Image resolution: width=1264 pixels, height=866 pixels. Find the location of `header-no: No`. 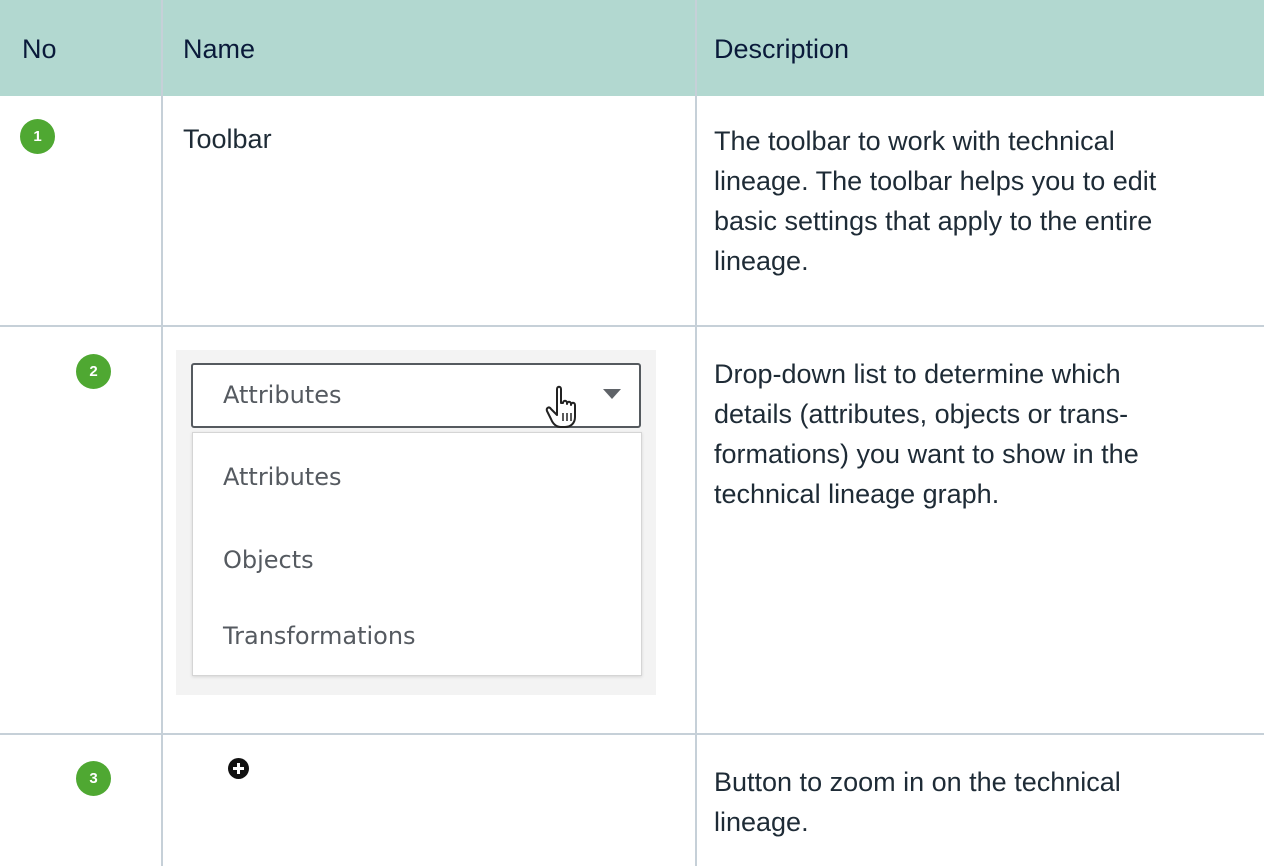

header-no: No is located at coordinates (39, 49).